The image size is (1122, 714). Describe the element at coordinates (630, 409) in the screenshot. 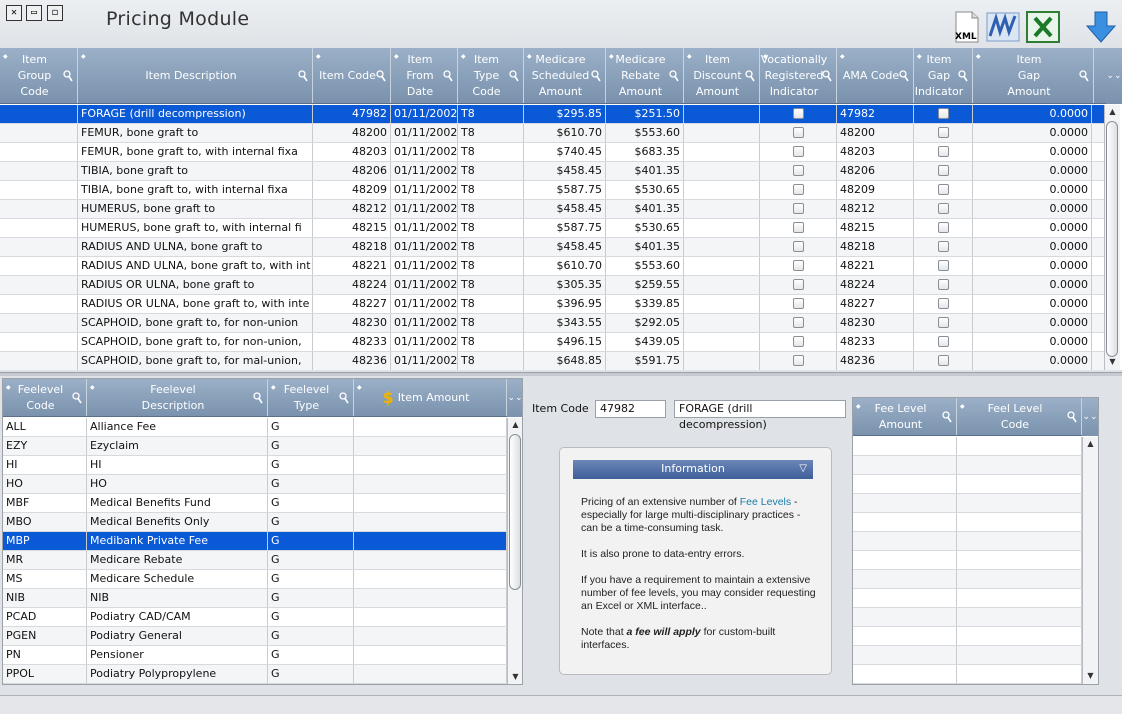

I see `item-code-field: 47982` at that location.